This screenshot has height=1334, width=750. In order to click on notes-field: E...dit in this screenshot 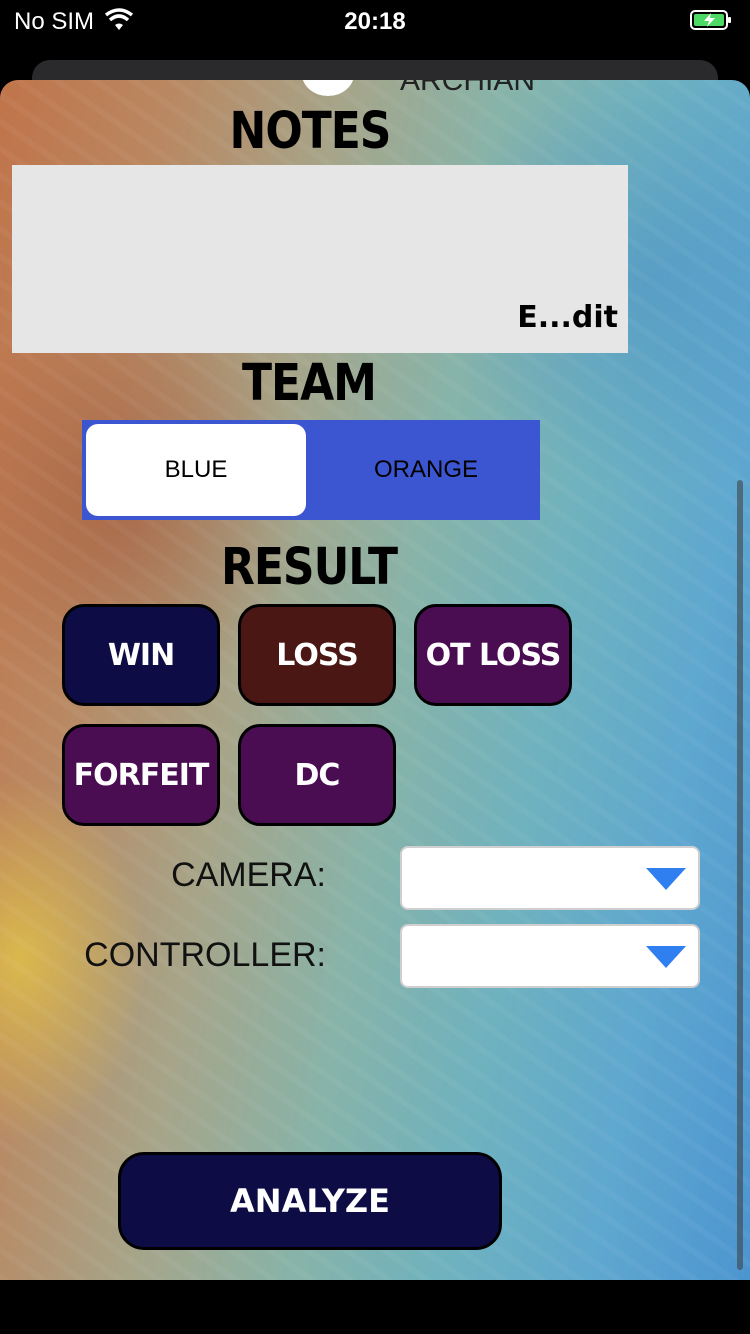, I will do `click(320, 259)`.